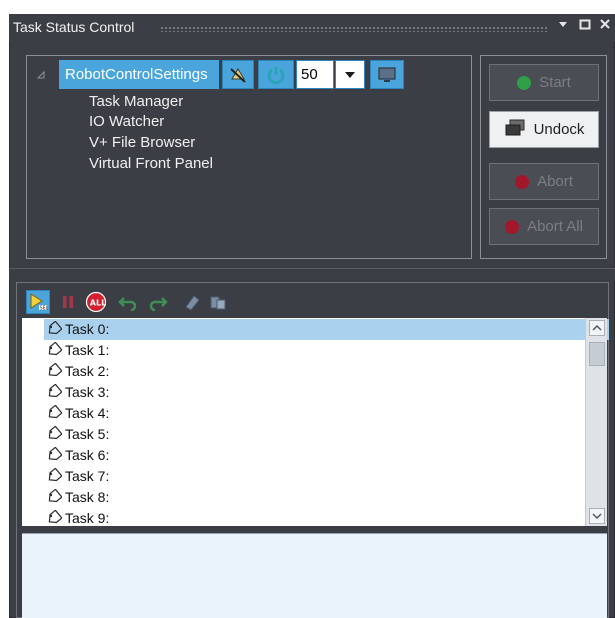 The height and width of the screenshot is (618, 615). I want to click on task-row: Task 8:, so click(303, 497).